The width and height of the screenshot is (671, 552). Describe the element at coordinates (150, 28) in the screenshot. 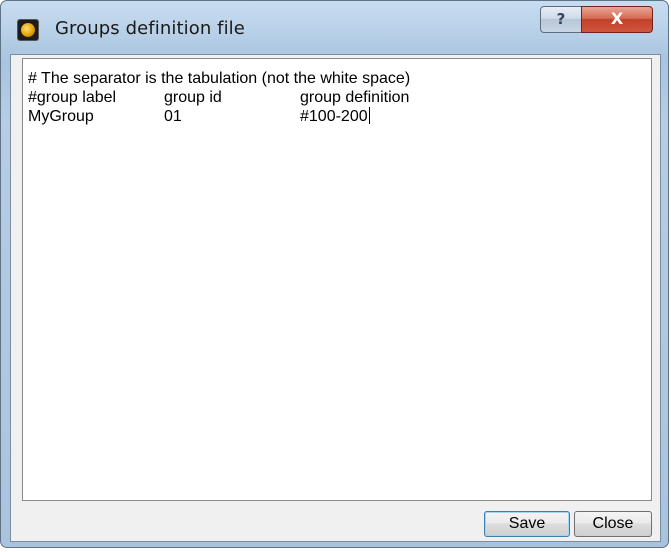

I see `window-title: Groups definition file` at that location.